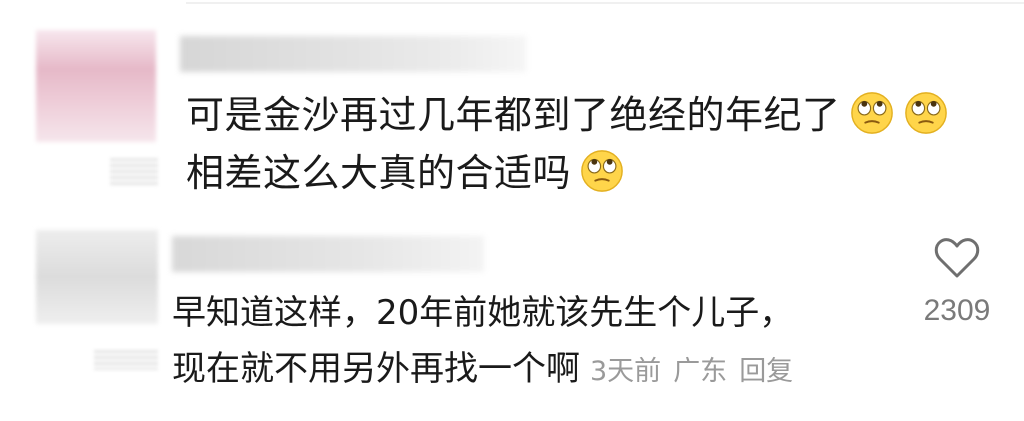 Image resolution: width=1024 pixels, height=421 pixels. Describe the element at coordinates (379, 173) in the screenshot. I see `comment-text-segment: 相差这么大真的合适吗` at that location.